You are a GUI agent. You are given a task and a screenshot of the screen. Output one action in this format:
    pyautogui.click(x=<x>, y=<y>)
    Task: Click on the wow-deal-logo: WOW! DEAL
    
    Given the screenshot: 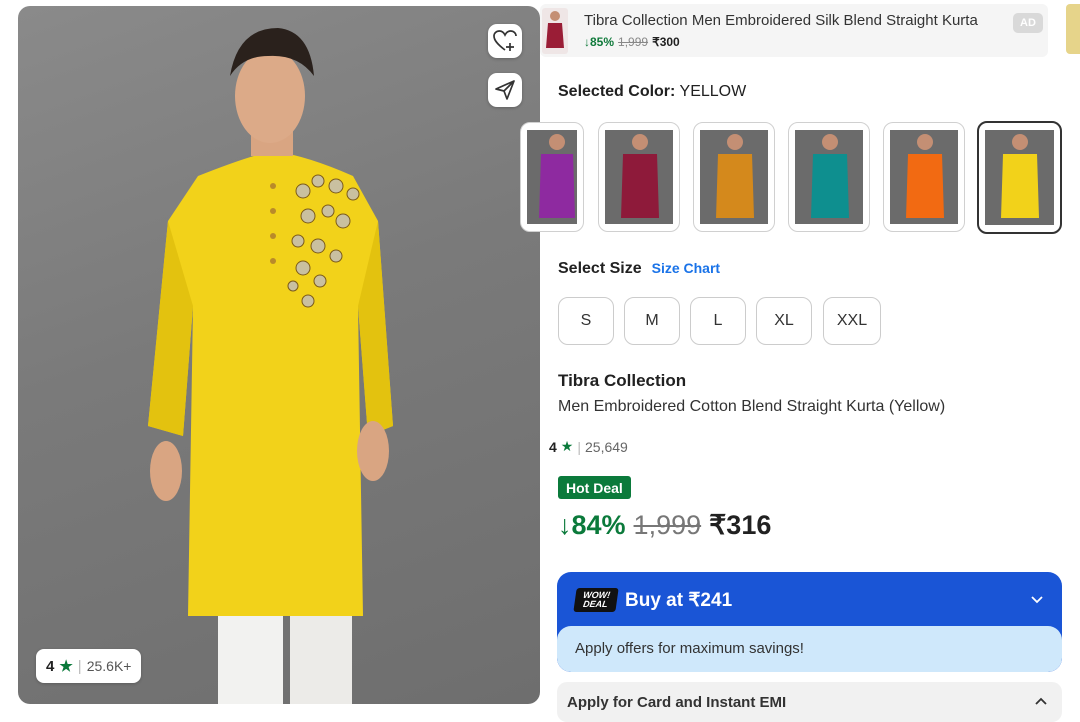 What is the action you would take?
    pyautogui.click(x=596, y=600)
    